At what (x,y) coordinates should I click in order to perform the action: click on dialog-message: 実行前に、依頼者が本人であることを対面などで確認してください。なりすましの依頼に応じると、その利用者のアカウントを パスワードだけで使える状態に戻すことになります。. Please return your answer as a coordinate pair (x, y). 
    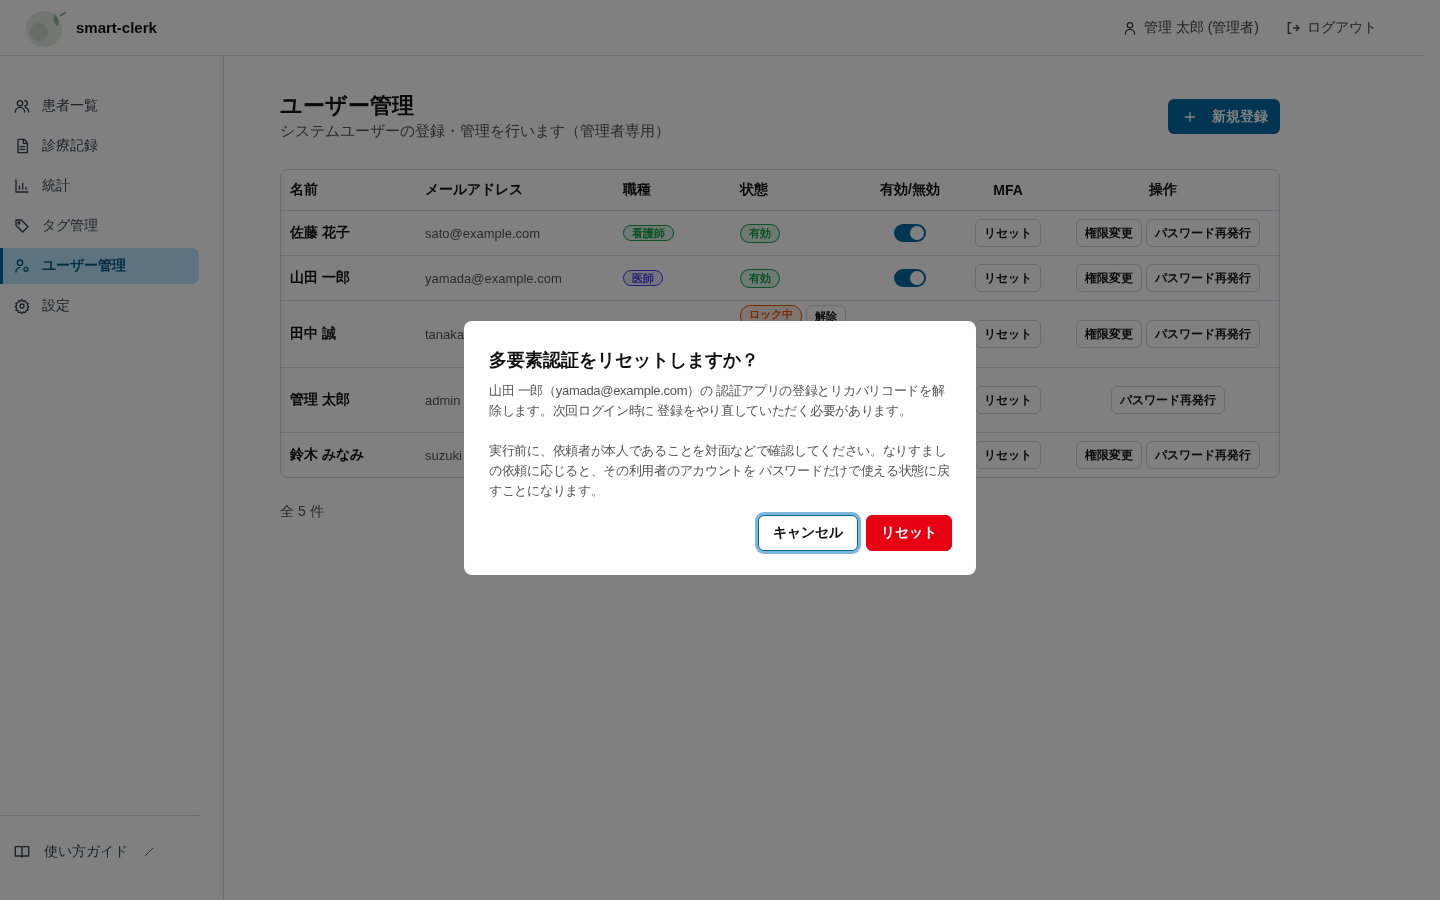
    Looking at the image, I should click on (720, 471).